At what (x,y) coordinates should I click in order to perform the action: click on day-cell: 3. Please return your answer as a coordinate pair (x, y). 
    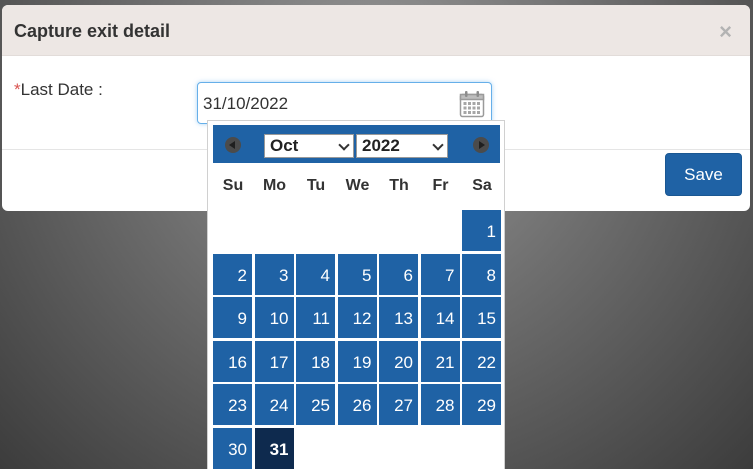
    Looking at the image, I should click on (274, 274).